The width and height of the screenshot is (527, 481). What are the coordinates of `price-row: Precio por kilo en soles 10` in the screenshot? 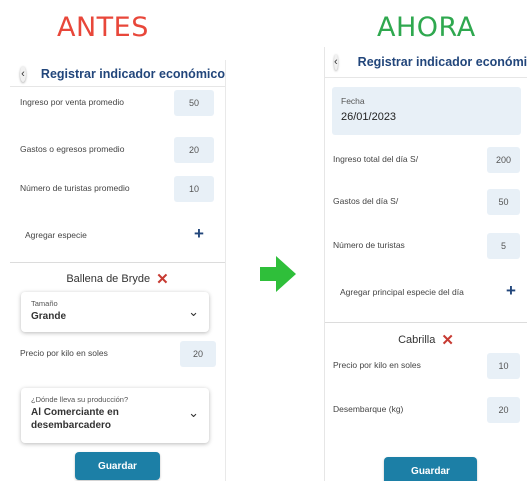 It's located at (426, 366).